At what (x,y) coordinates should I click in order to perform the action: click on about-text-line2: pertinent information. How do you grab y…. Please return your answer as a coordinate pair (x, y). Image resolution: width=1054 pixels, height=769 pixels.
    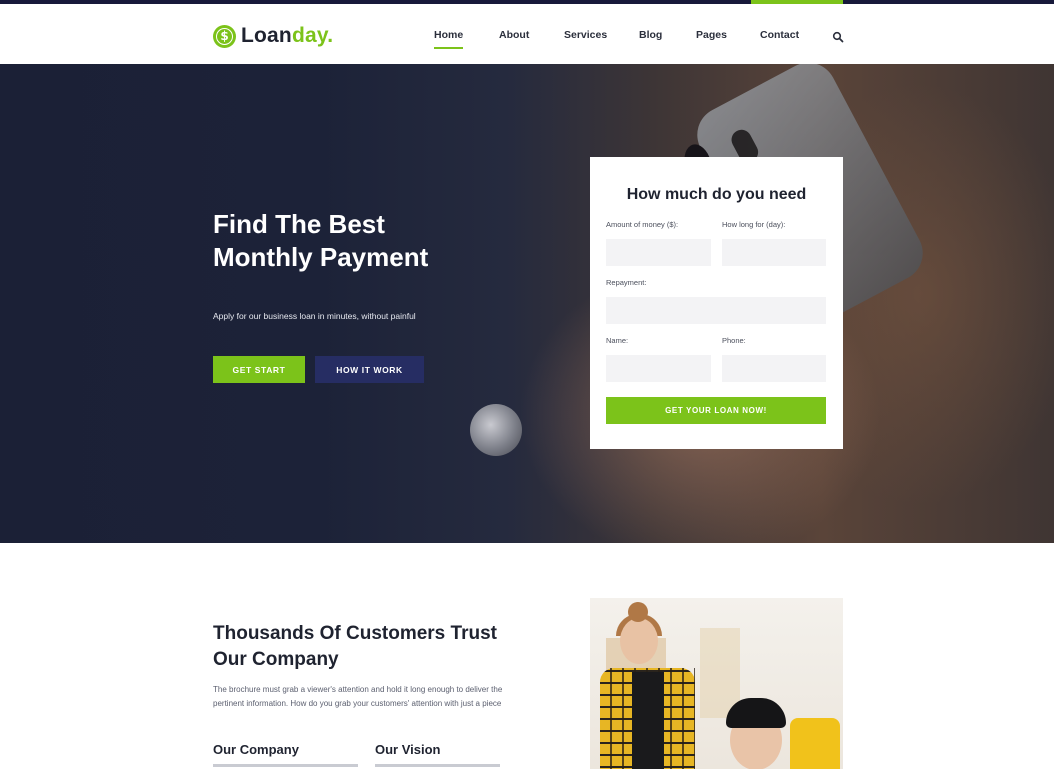
    Looking at the image, I should click on (357, 703).